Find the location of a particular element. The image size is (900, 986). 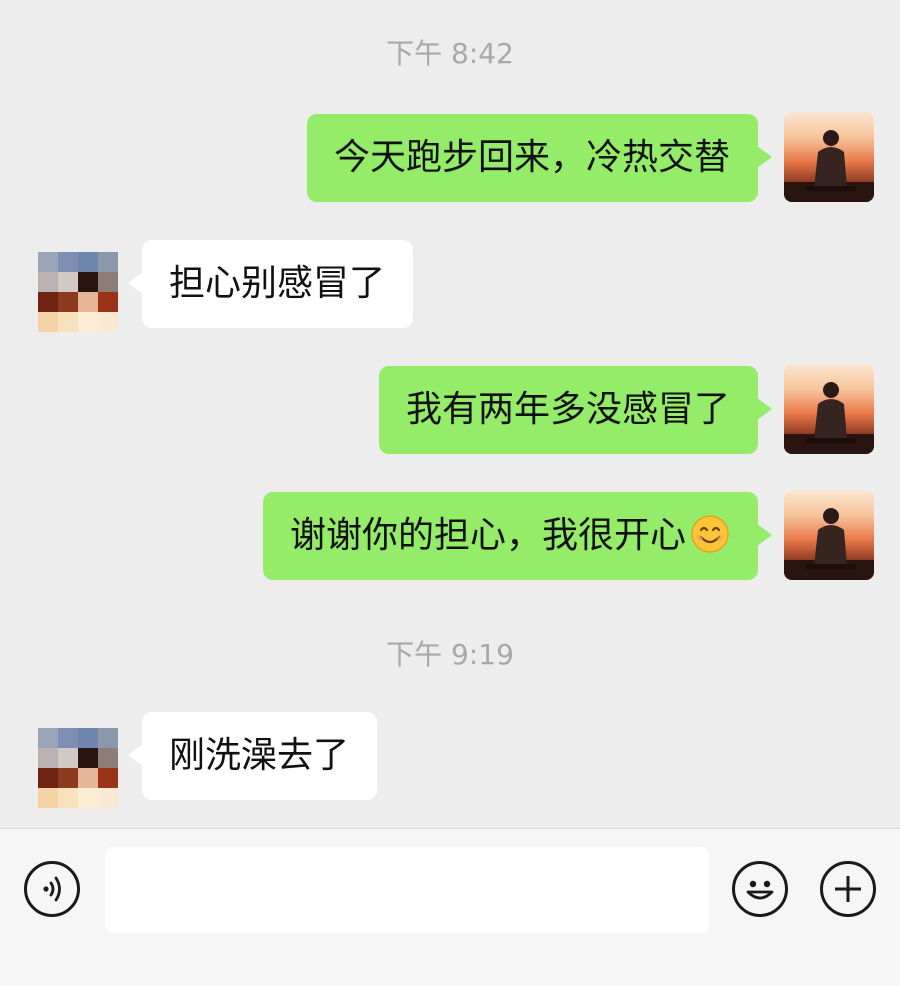

emoji-icon is located at coordinates (760, 890).